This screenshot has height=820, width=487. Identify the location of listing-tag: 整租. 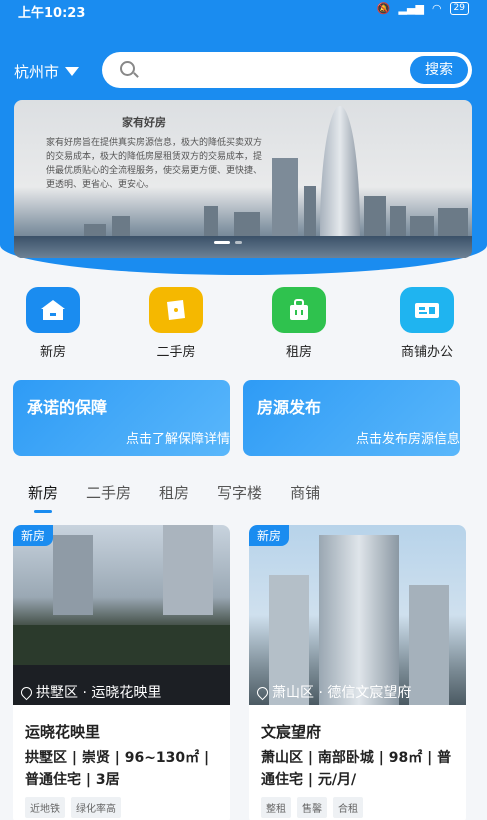
(276, 807).